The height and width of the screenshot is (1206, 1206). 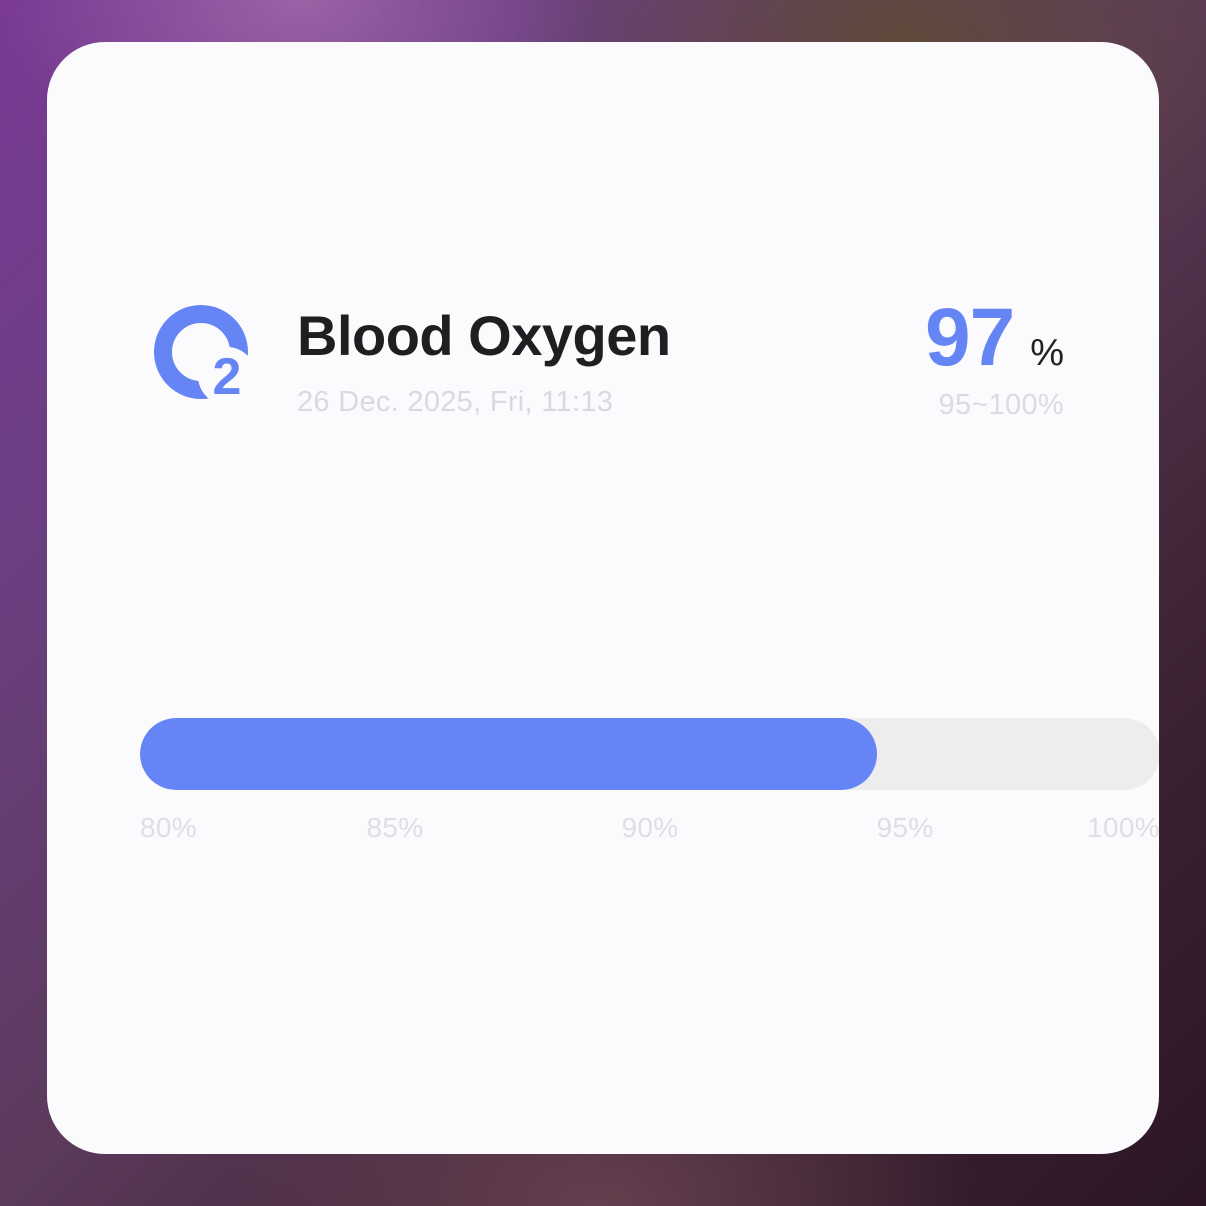 I want to click on gauge-scale: 80% 85% 90% 95% 100%, so click(x=649, y=830).